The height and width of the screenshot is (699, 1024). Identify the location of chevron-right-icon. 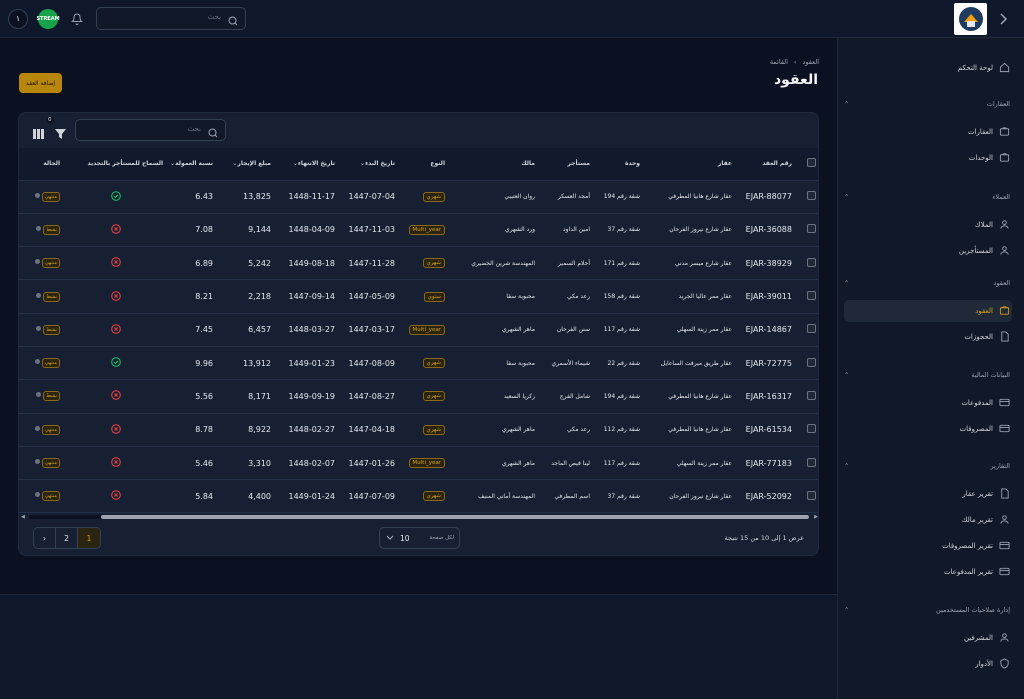
(1003, 20).